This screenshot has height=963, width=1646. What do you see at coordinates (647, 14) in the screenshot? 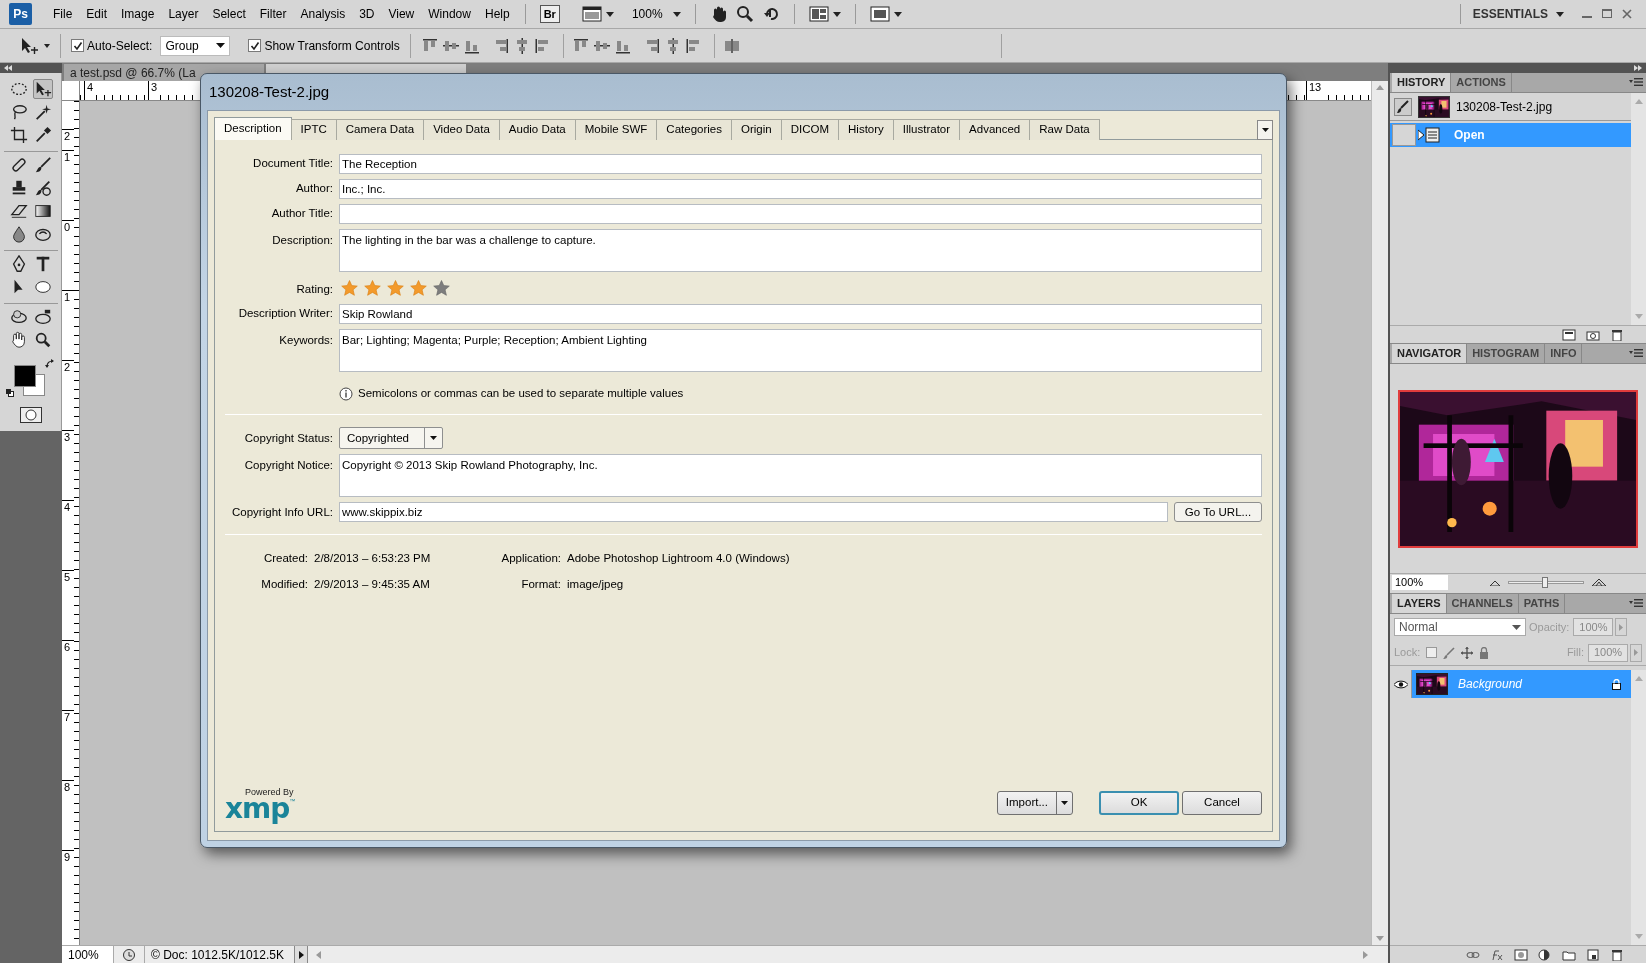
I see `zoom-level: 100%` at bounding box center [647, 14].